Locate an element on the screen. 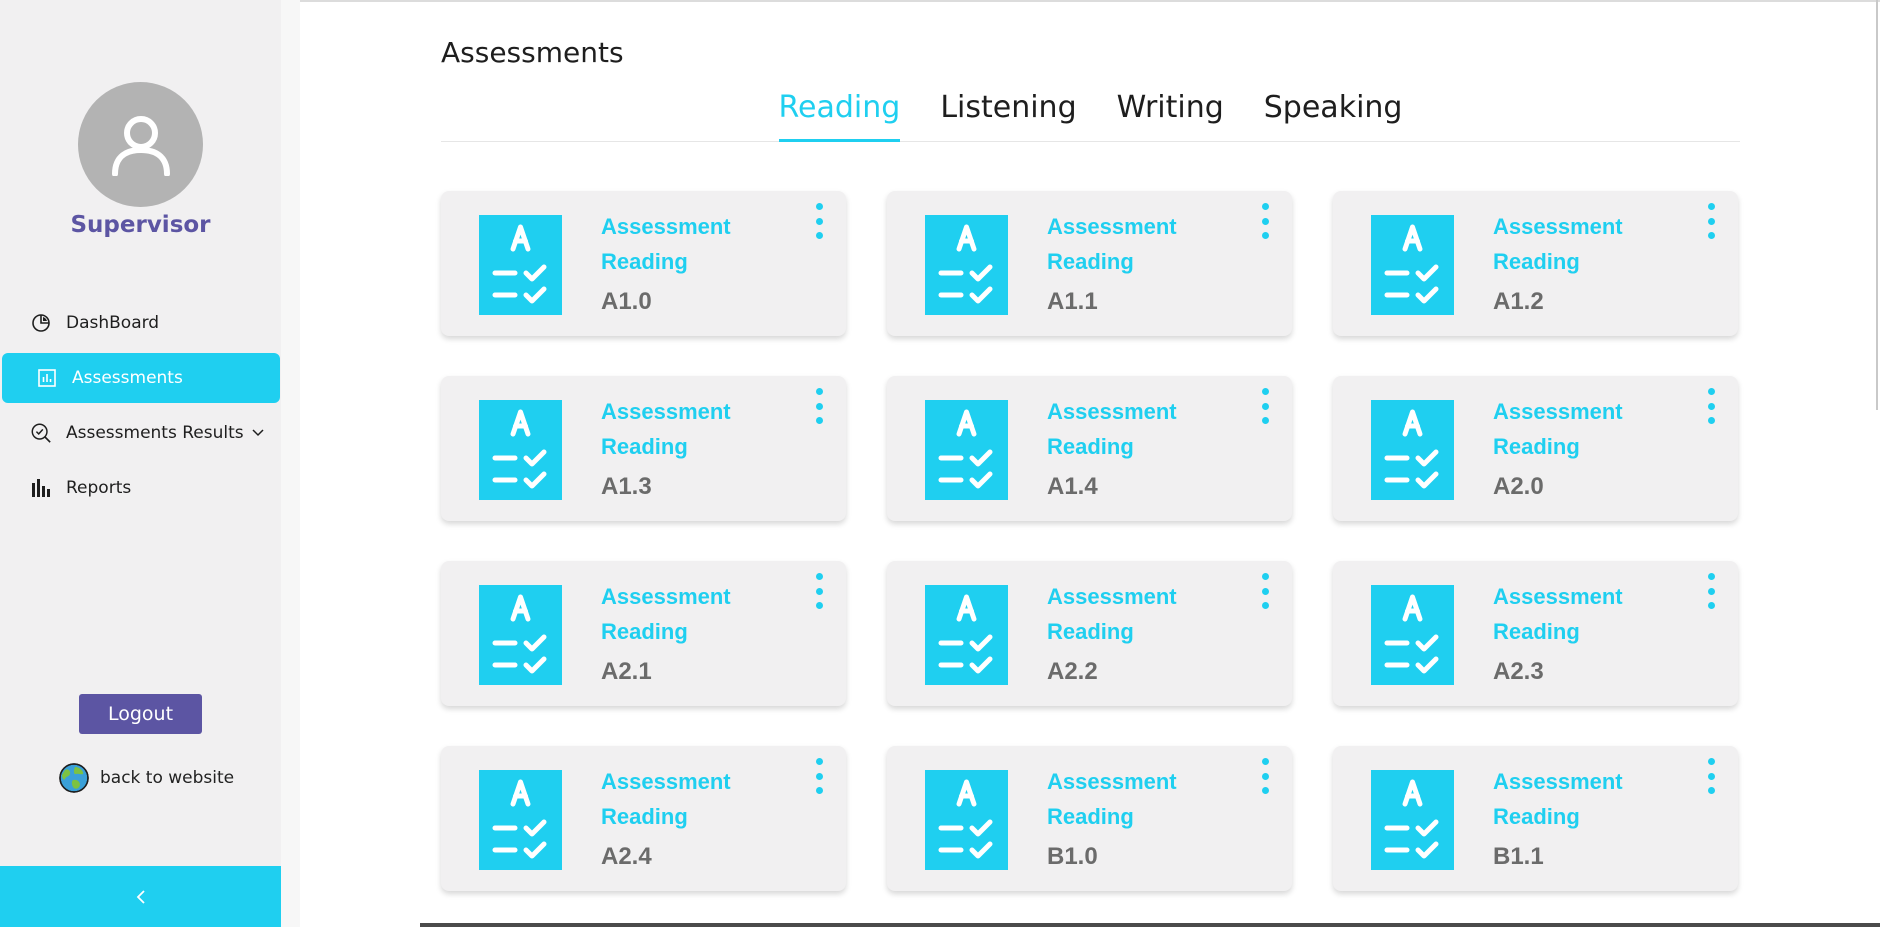 The image size is (1880, 927). back-to-website-label: back to website is located at coordinates (167, 778).